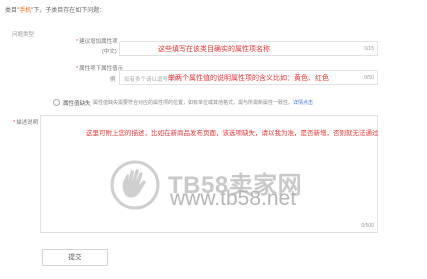 The image size is (427, 279). What do you see at coordinates (68, 11) in the screenshot?
I see `header-suffix: "下，子类目存在如下问题：` at bounding box center [68, 11].